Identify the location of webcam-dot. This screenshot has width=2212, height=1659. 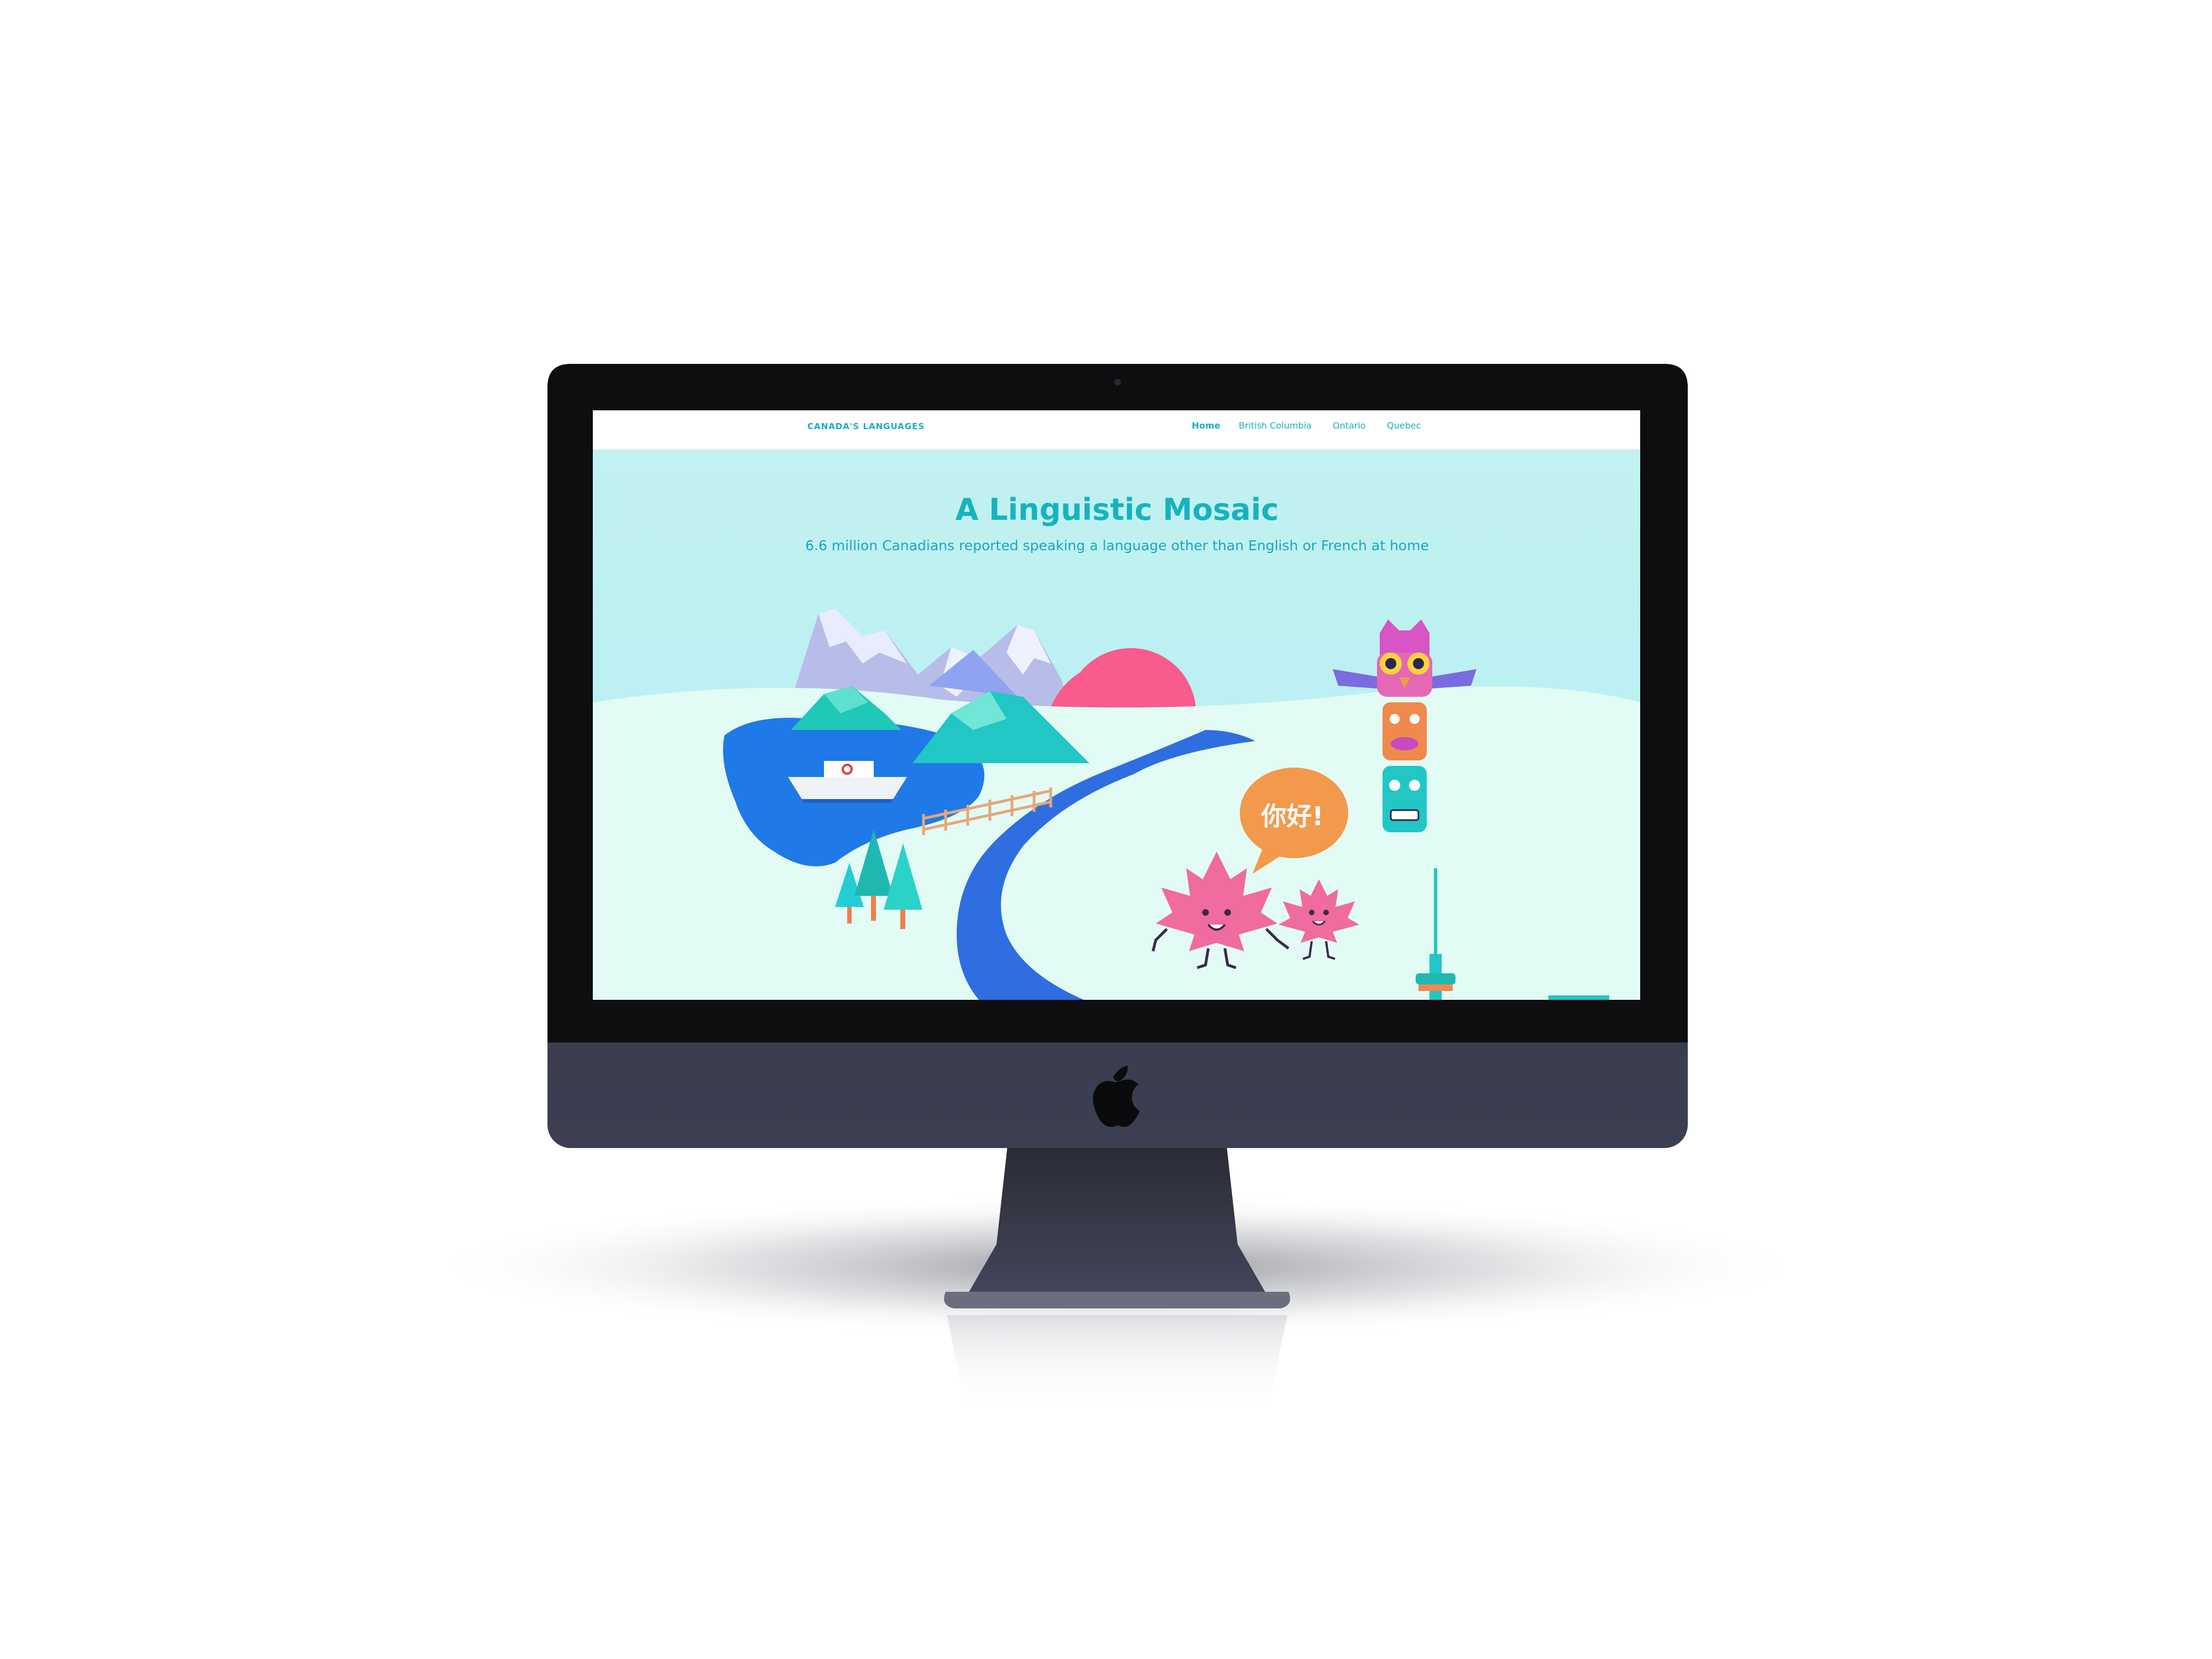
(1118, 382).